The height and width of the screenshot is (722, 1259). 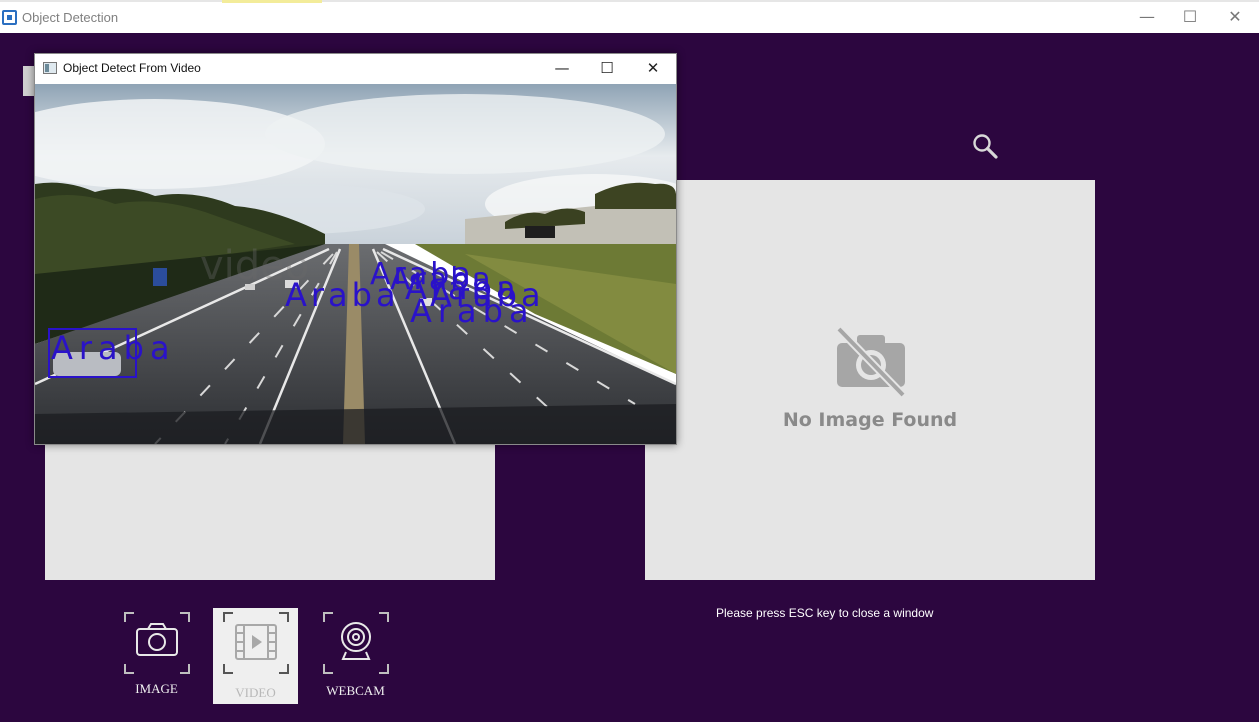 I want to click on webcam-icon, so click(x=356, y=643).